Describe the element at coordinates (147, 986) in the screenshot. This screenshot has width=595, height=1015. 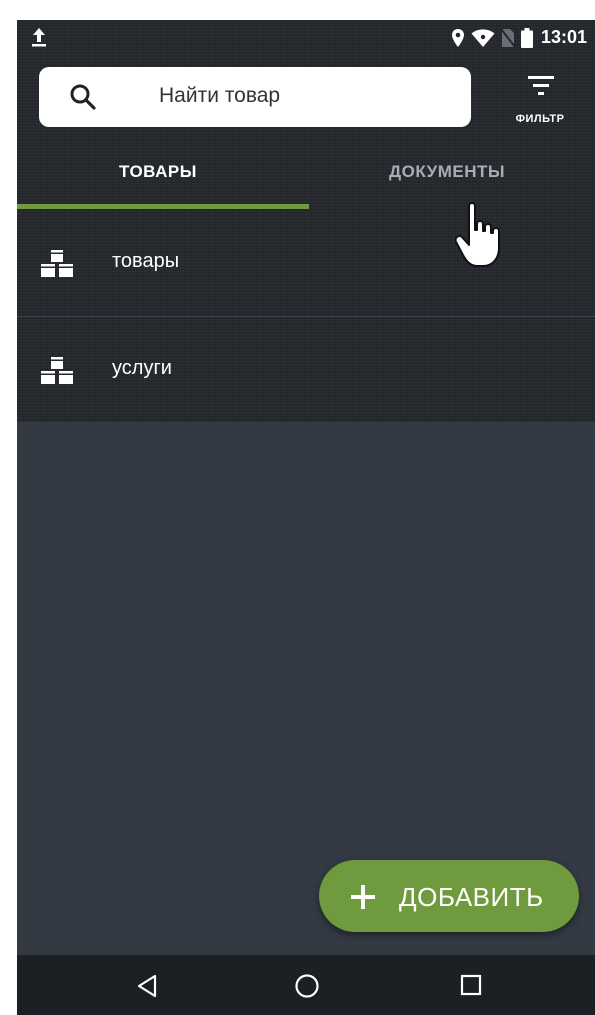
I see `back-icon` at that location.